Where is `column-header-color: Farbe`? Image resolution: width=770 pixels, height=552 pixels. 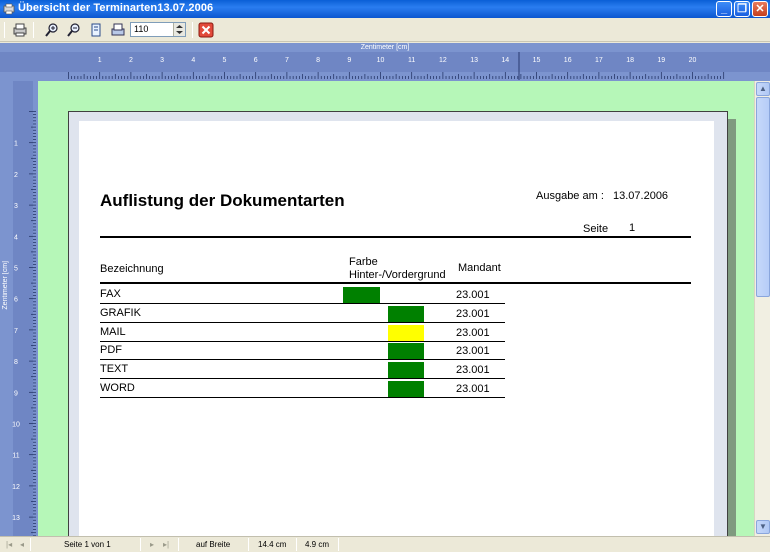
column-header-color: Farbe is located at coordinates (363, 262).